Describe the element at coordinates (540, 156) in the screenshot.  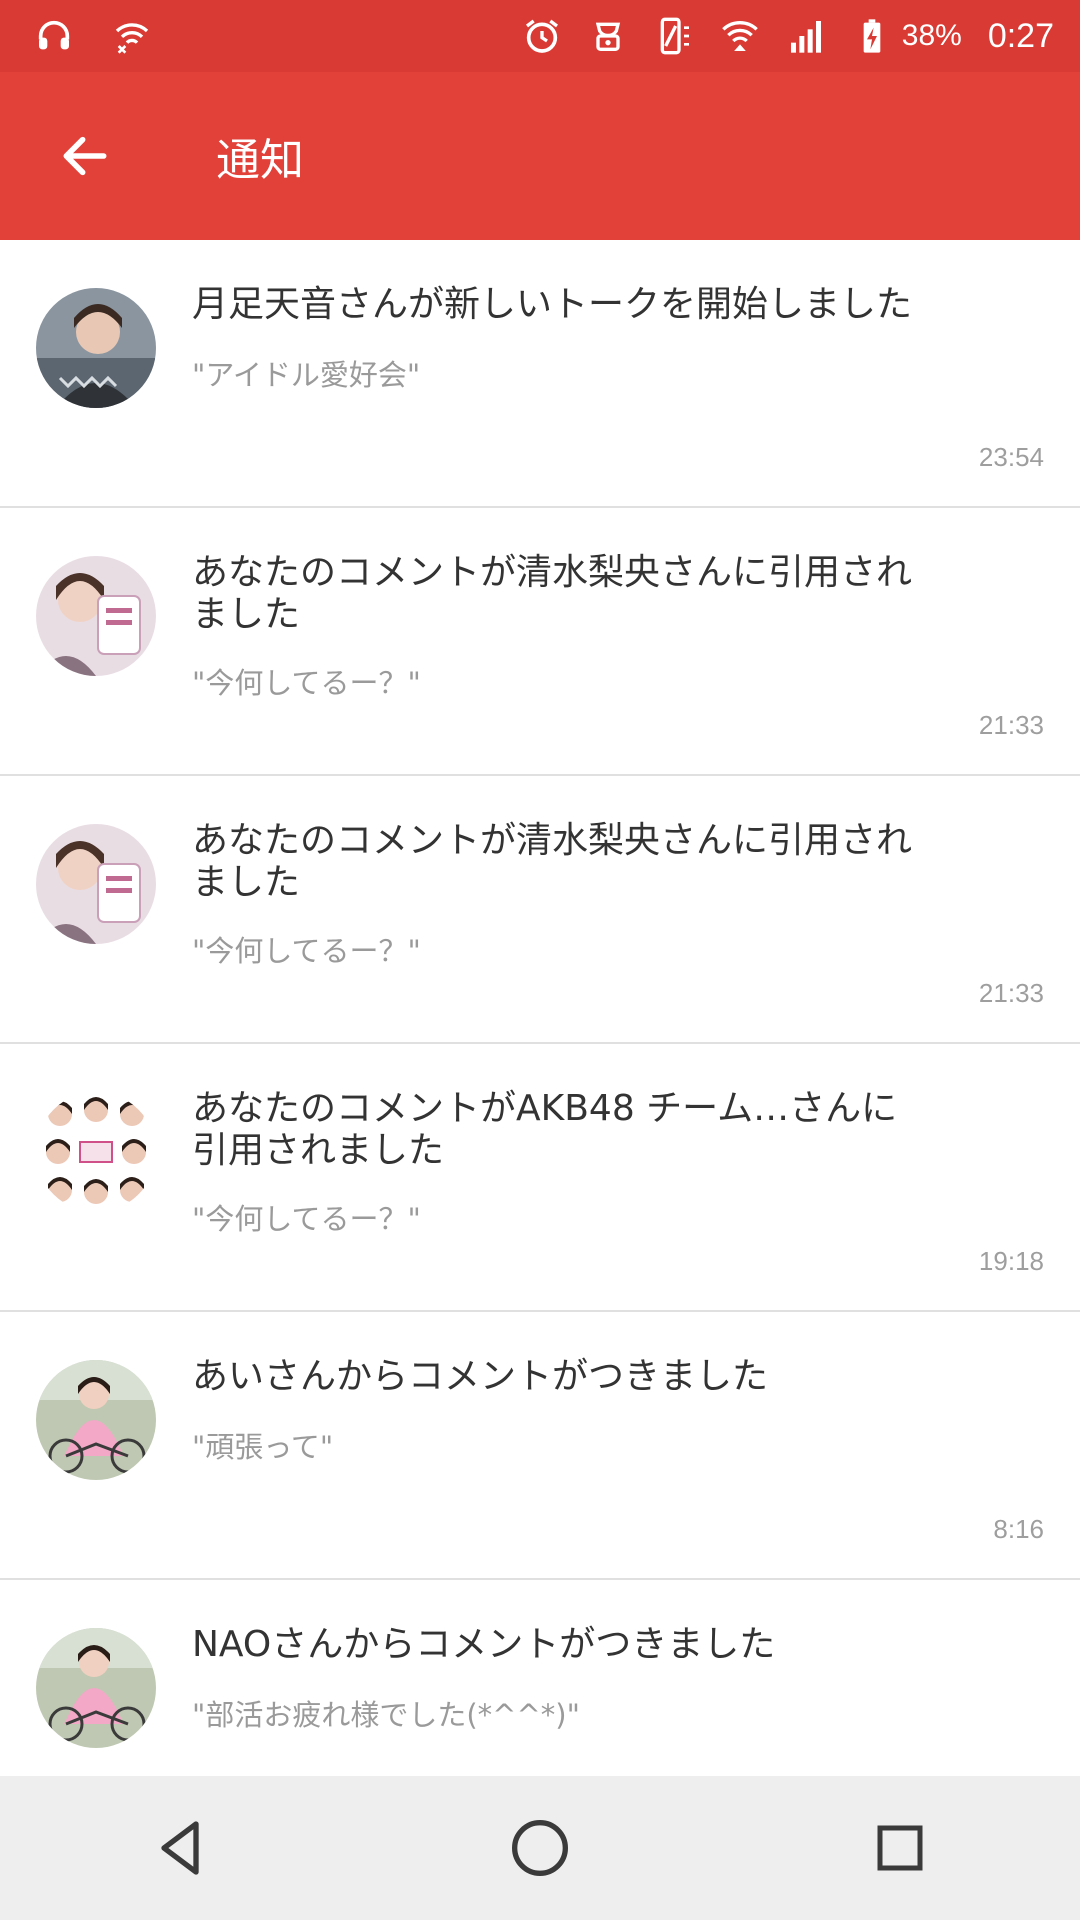
I see `app-bar: 通知` at that location.